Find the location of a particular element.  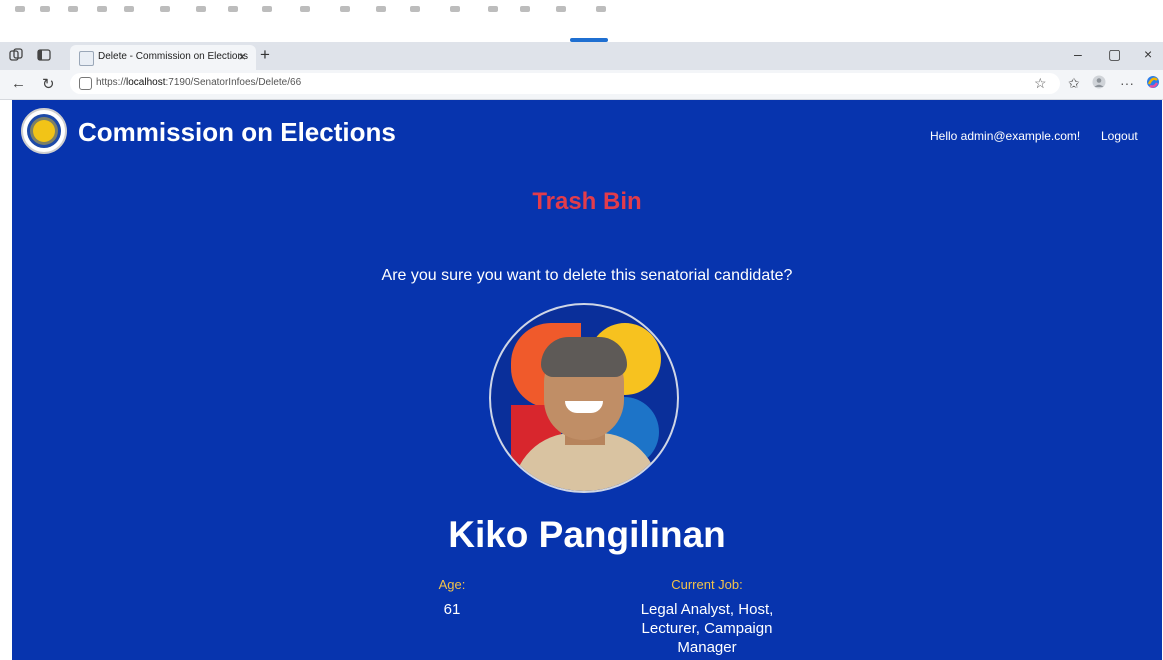

browser-tab: Delete - Commission on Elections × is located at coordinates (163, 57).